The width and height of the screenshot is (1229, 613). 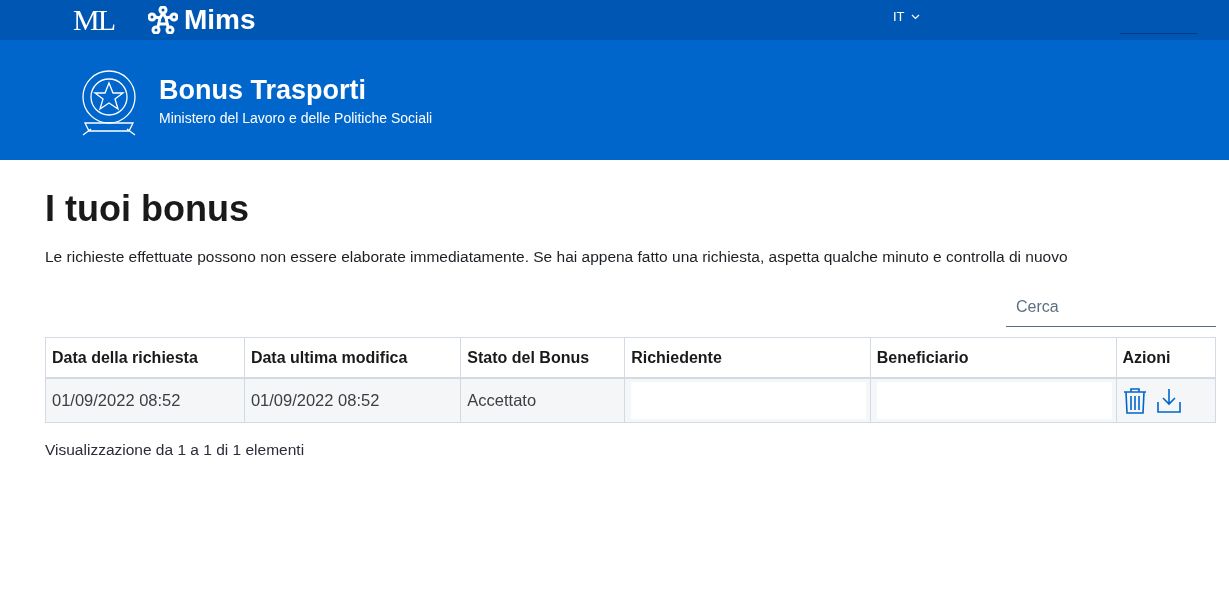 I want to click on trash-icon, so click(x=1134, y=400).